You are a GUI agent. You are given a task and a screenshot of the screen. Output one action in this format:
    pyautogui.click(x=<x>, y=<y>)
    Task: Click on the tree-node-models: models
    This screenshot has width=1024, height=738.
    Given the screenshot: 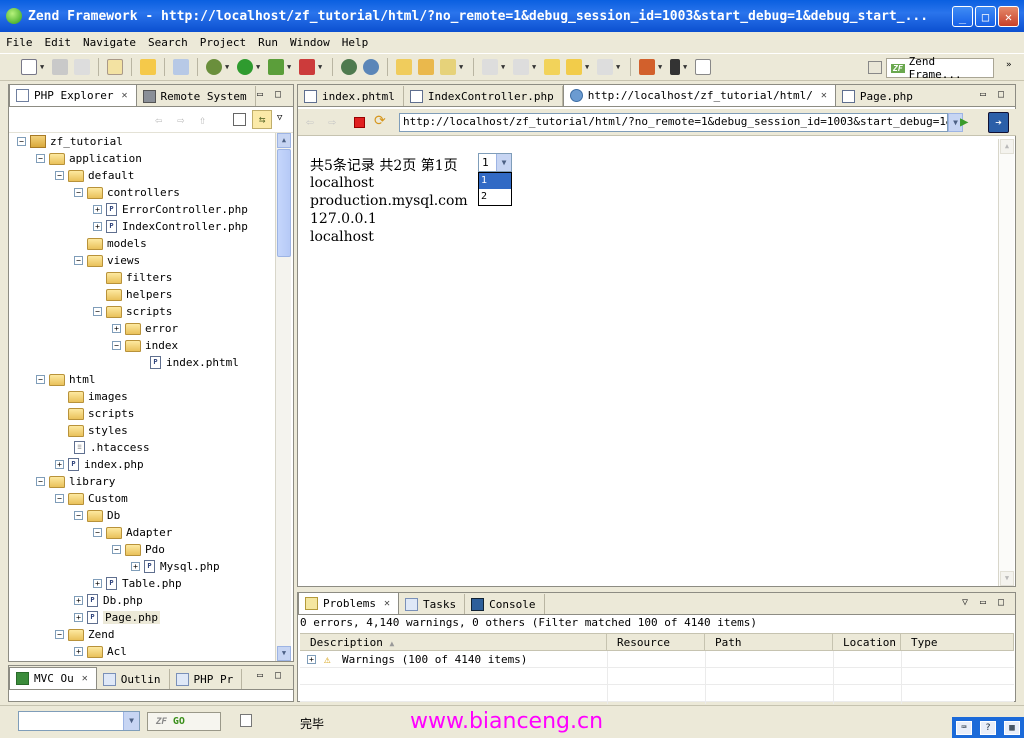 What is the action you would take?
    pyautogui.click(x=117, y=243)
    